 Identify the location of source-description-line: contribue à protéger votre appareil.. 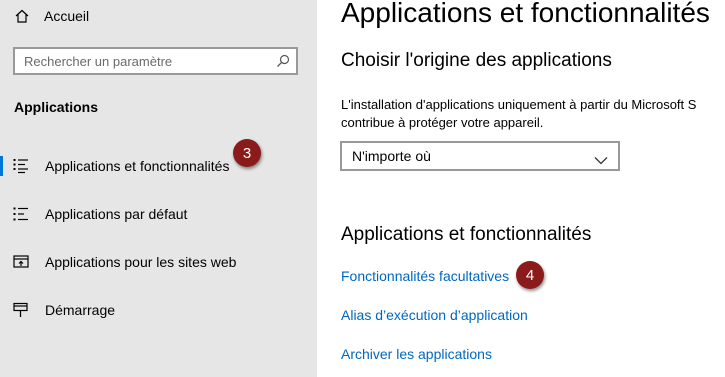
(442, 122).